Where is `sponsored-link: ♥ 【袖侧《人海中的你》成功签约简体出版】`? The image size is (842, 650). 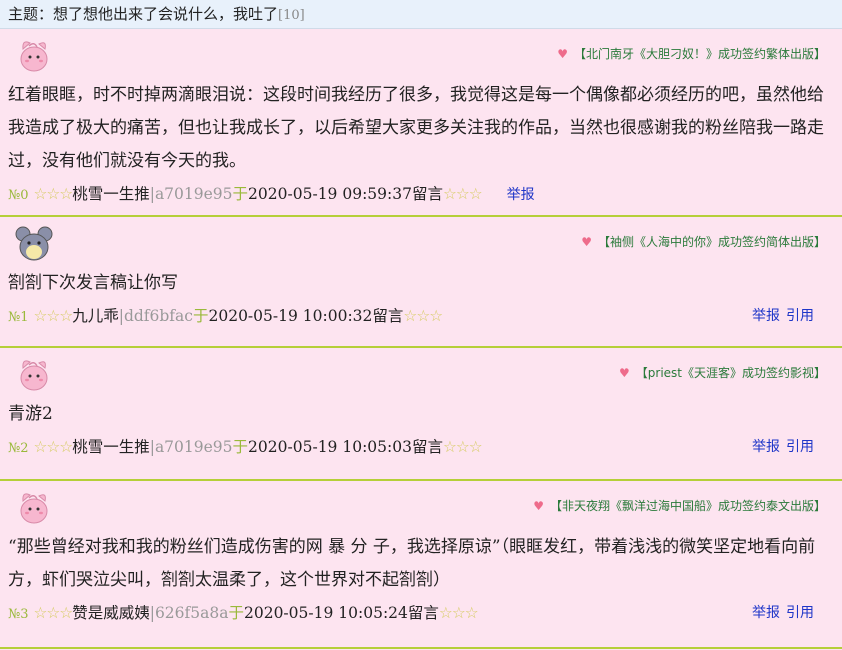 sponsored-link: ♥ 【袖侧《人海中的你》成功签约简体出版】 is located at coordinates (703, 241).